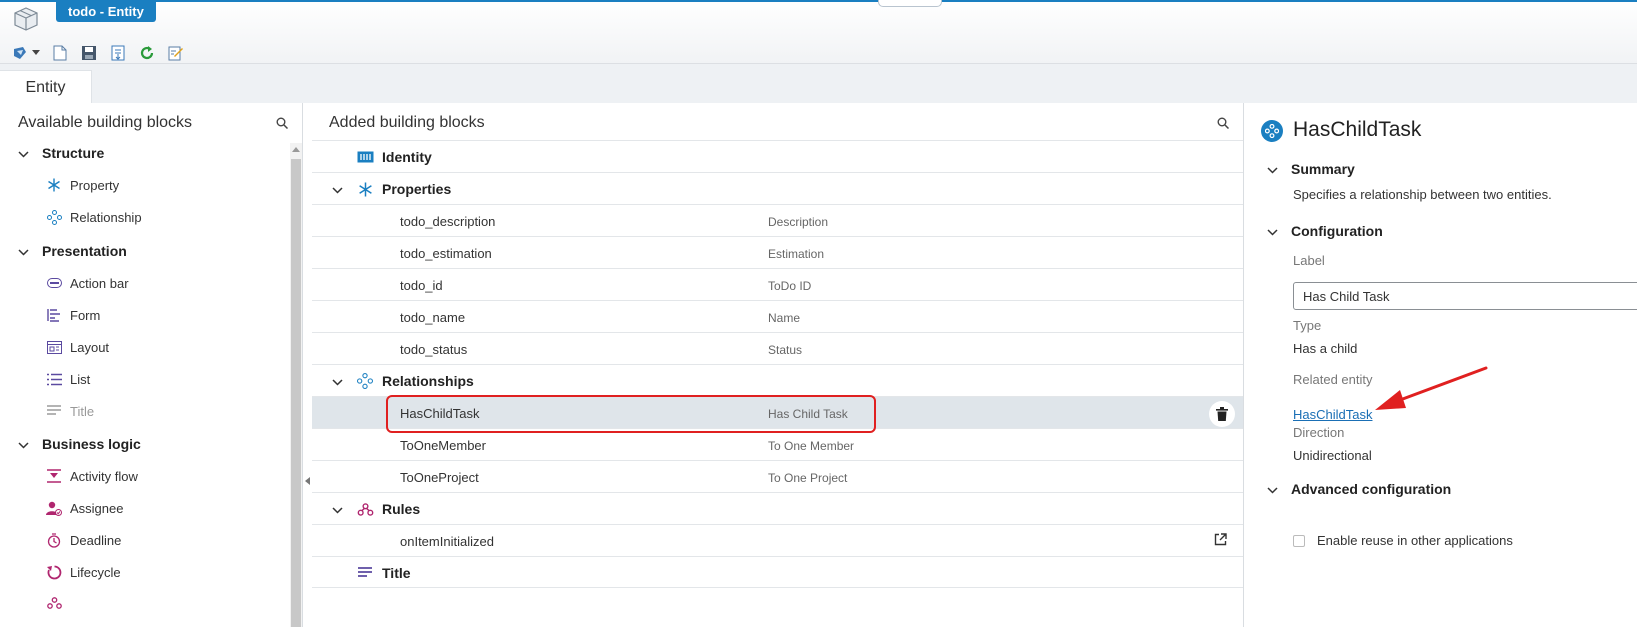  Describe the element at coordinates (1325, 231) in the screenshot. I see `section-configuration: Configuration` at that location.